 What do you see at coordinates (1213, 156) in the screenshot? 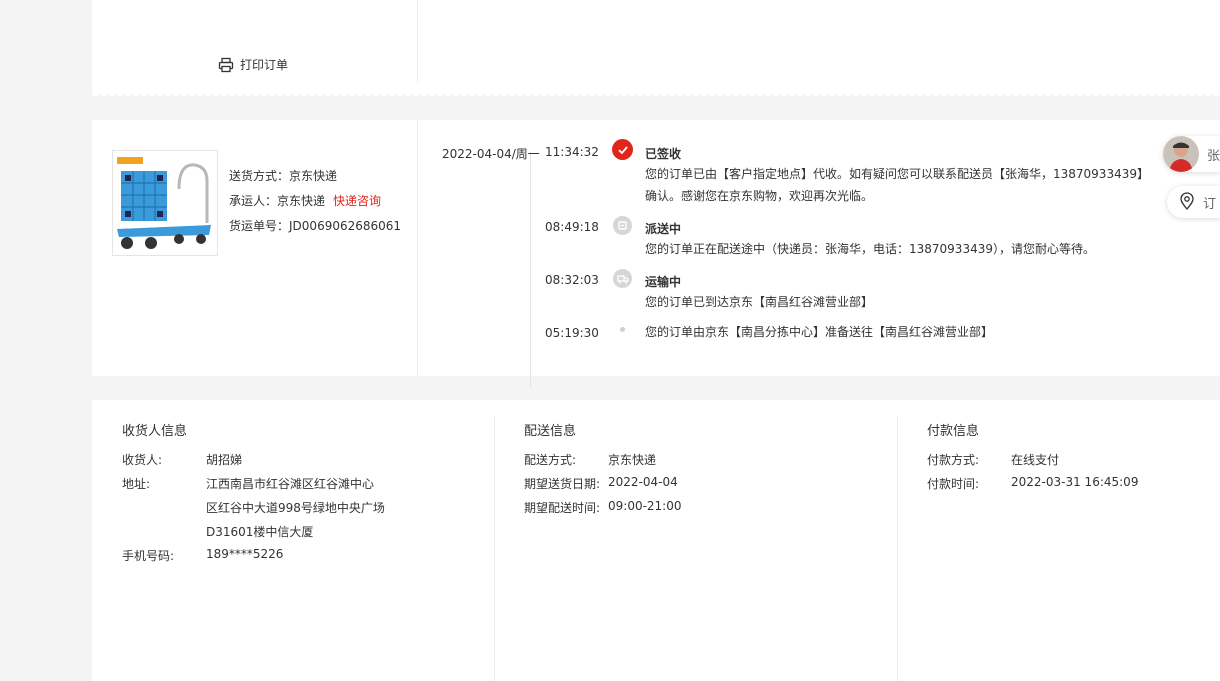
I see `courier-name: 张` at bounding box center [1213, 156].